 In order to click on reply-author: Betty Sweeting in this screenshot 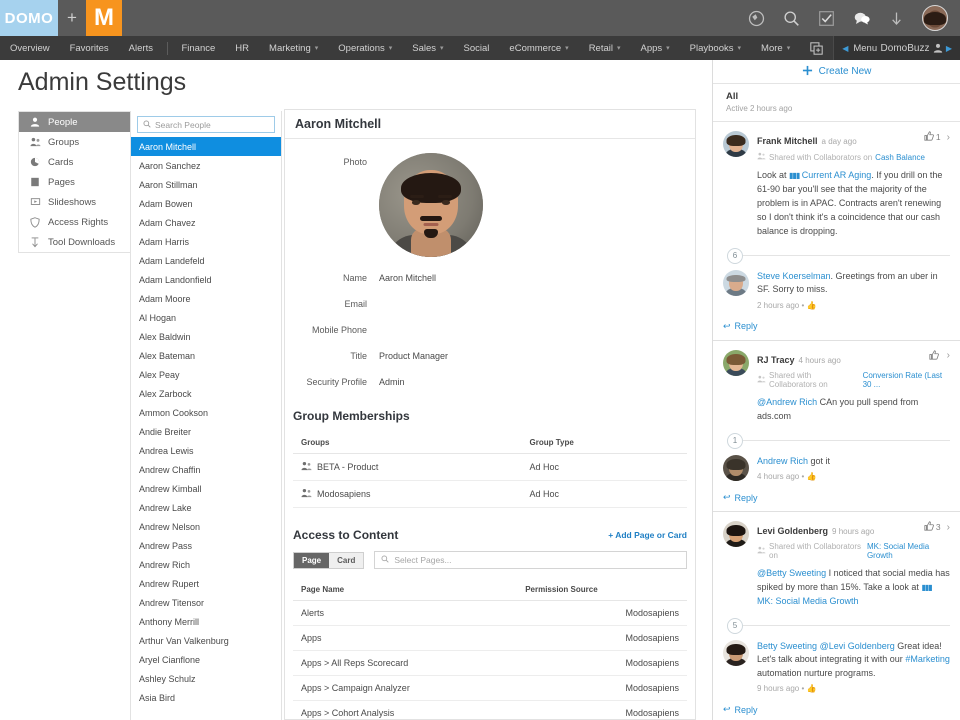, I will do `click(787, 646)`.